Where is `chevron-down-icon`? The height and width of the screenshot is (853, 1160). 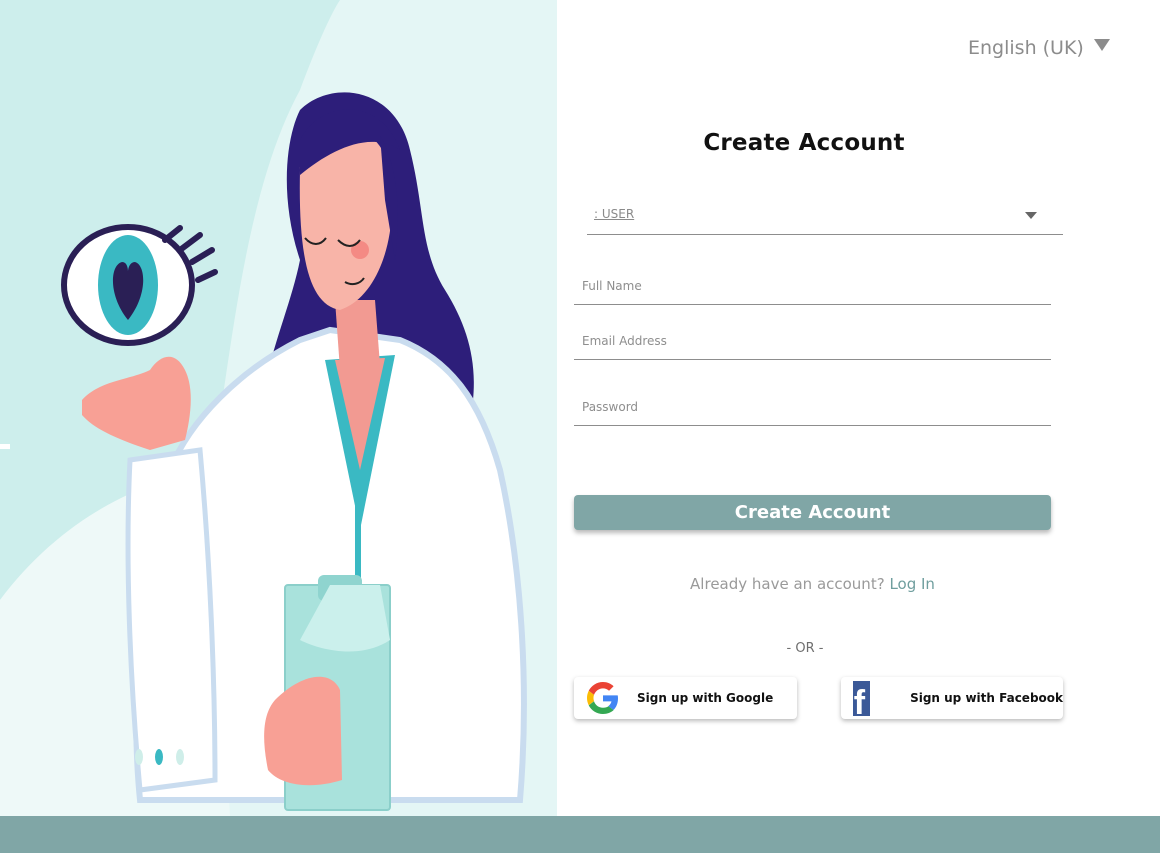
chevron-down-icon is located at coordinates (1031, 215).